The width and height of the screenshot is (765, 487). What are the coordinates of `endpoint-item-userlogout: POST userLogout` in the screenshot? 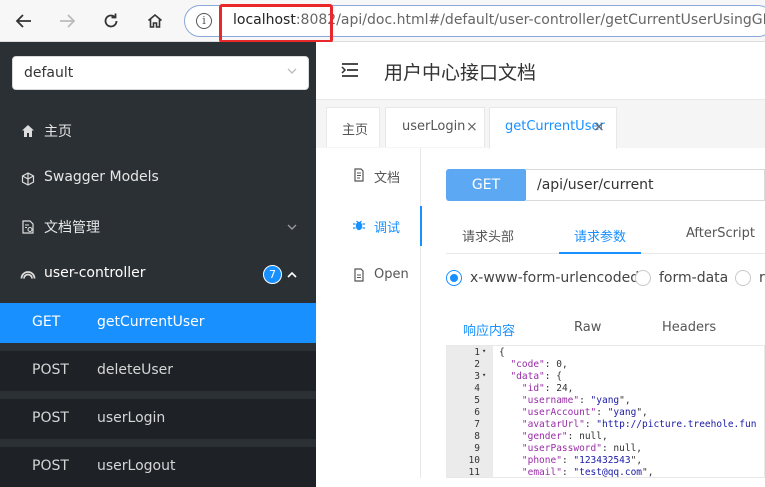 It's located at (158, 467).